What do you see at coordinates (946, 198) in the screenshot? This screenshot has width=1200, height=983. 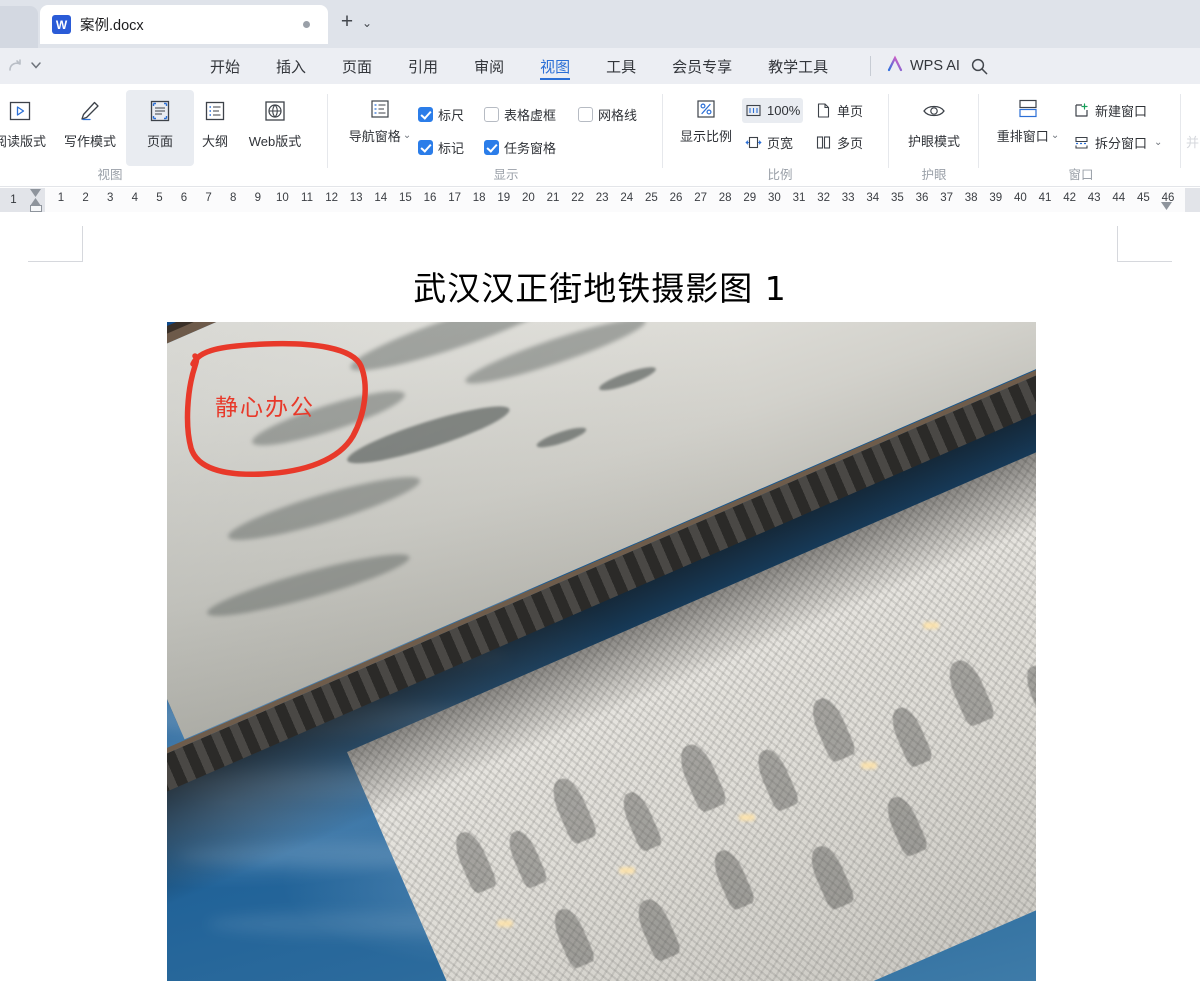 I see `ruler-tick-37: 37` at bounding box center [946, 198].